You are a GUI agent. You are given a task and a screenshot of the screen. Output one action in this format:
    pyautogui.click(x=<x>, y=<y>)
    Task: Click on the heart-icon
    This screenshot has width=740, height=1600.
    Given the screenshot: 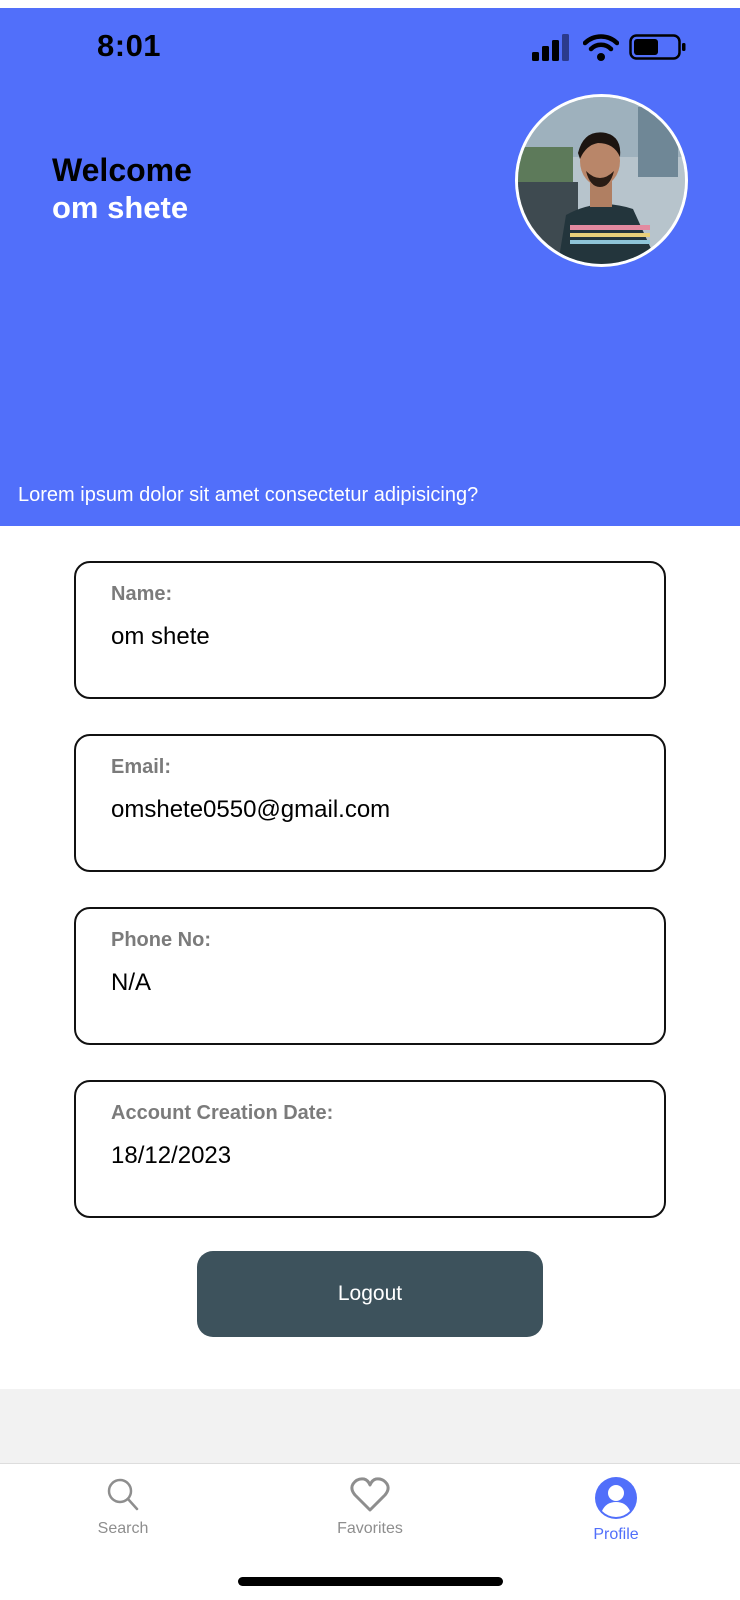 What is the action you would take?
    pyautogui.click(x=370, y=1494)
    